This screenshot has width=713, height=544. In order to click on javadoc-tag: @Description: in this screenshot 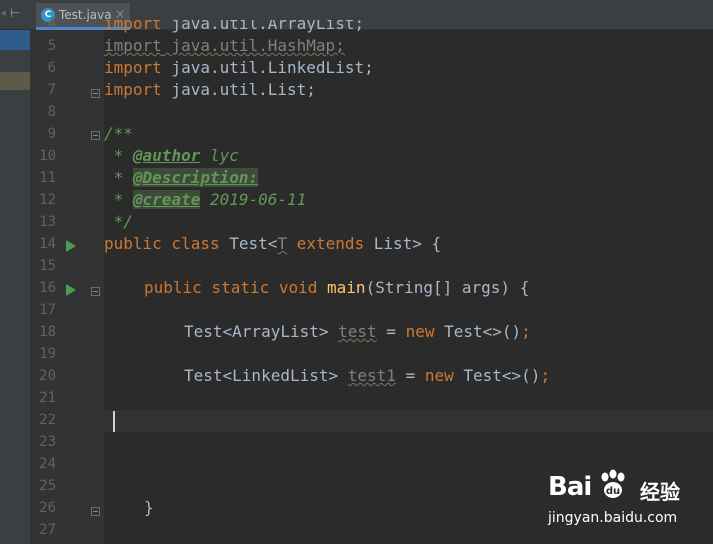, I will do `click(195, 177)`.